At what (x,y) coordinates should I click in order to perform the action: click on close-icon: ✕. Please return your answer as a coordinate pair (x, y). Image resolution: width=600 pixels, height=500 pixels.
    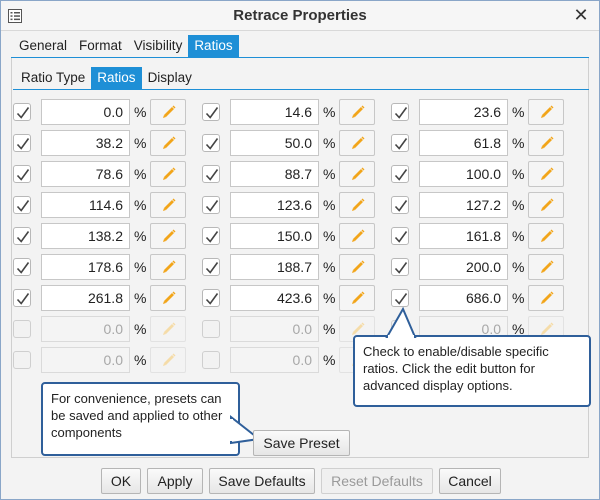
    Looking at the image, I should click on (581, 15).